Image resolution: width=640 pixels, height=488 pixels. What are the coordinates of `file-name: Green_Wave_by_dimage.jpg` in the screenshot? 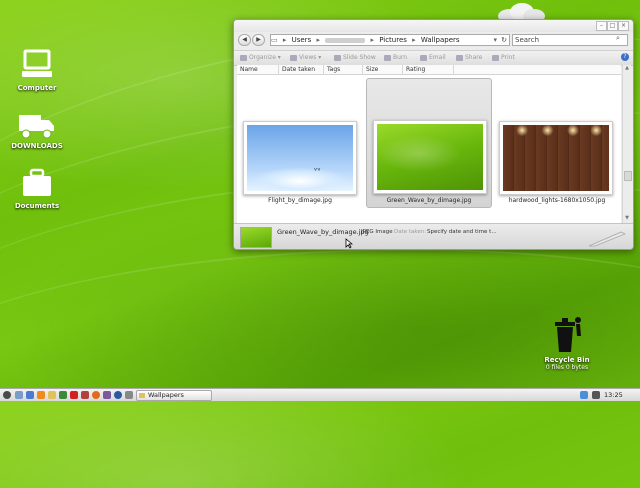 It's located at (429, 200).